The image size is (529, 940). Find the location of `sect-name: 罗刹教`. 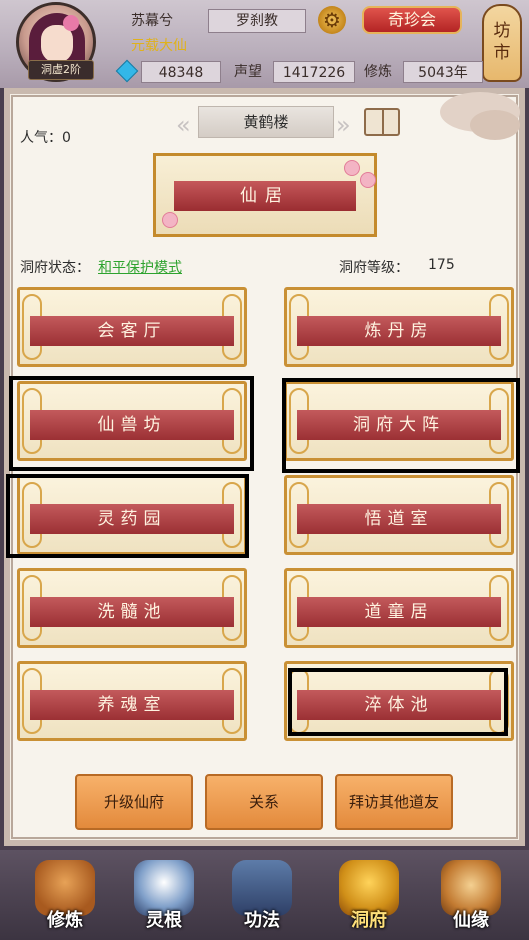

sect-name: 罗刹教 is located at coordinates (257, 21).